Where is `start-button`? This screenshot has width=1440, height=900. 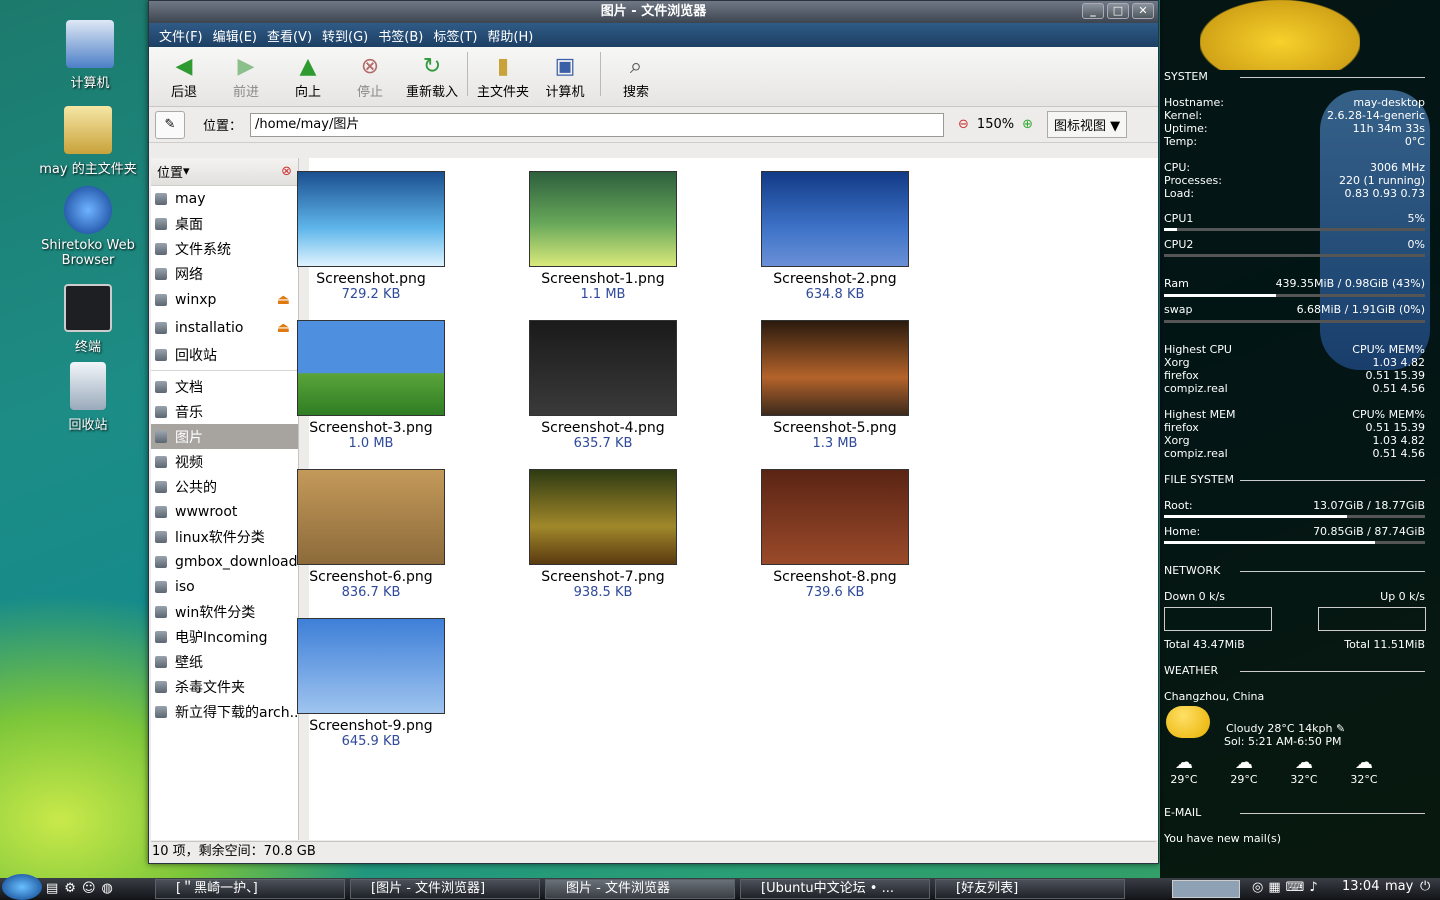
start-button is located at coordinates (22, 887).